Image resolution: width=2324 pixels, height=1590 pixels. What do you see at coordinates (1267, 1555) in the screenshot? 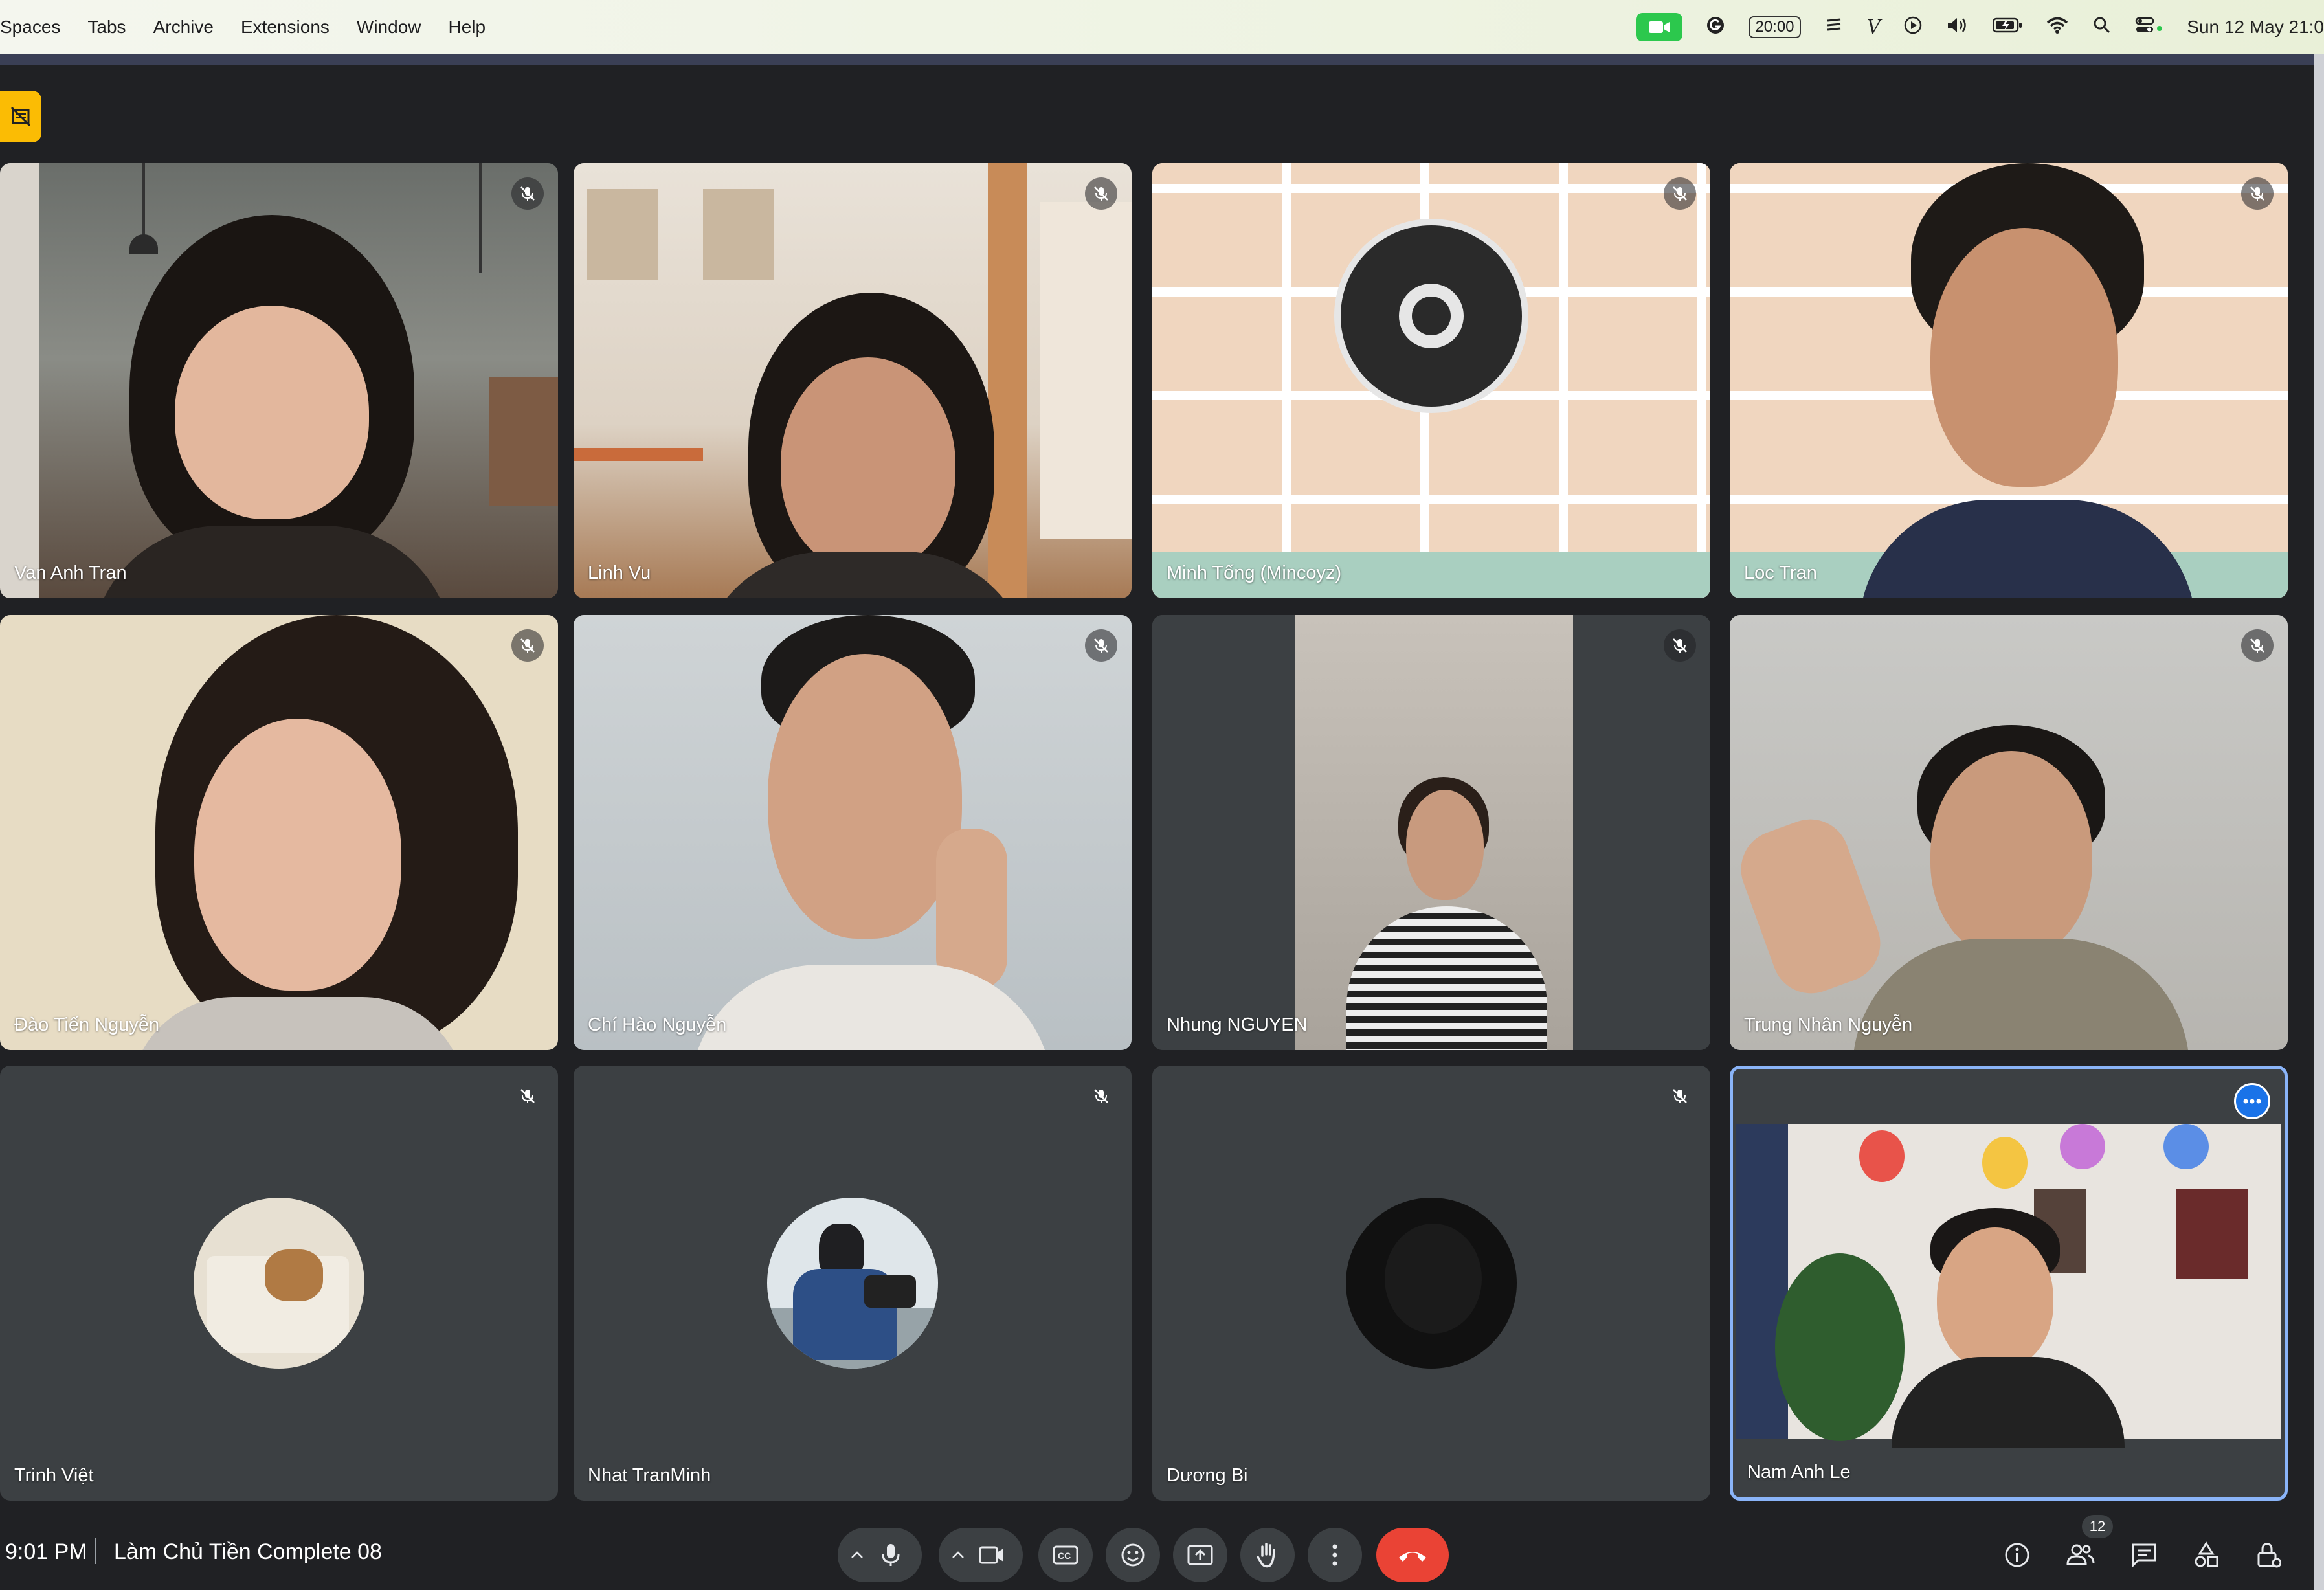
I see `raise-hand-icon` at bounding box center [1267, 1555].